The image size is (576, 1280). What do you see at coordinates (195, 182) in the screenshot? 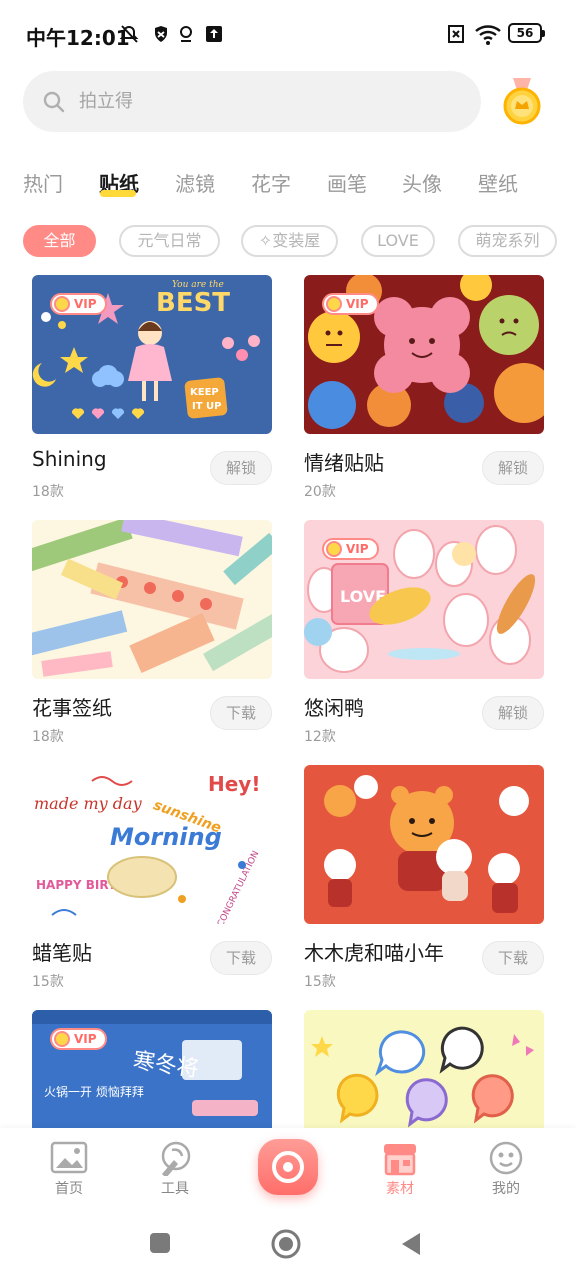
I see `tab-filters: 滤镜` at bounding box center [195, 182].